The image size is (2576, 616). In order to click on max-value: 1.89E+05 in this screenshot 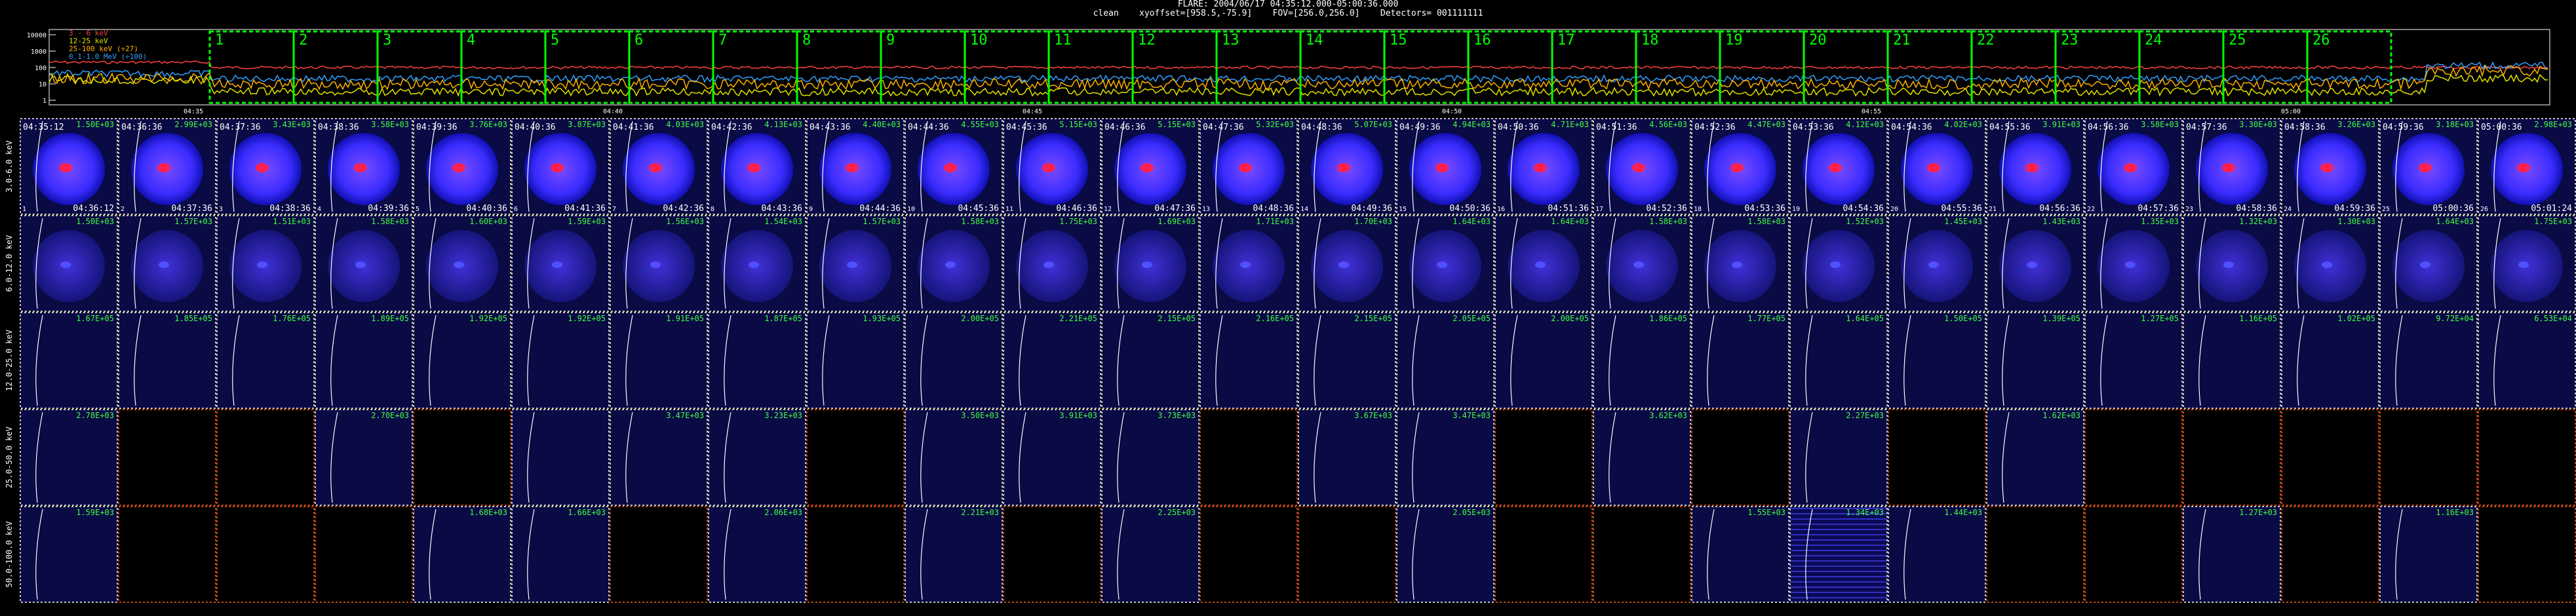, I will do `click(390, 318)`.